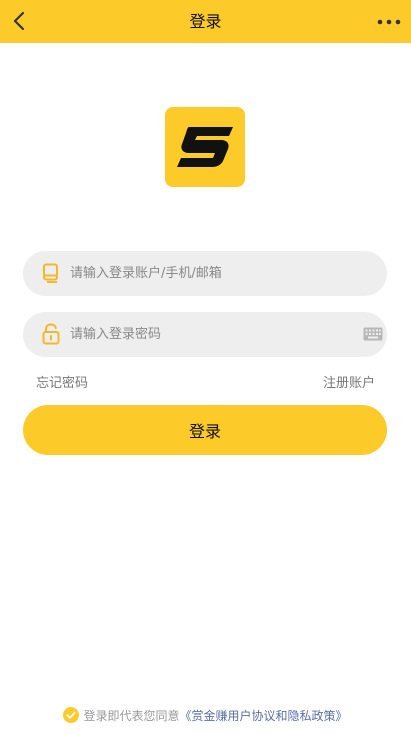  Describe the element at coordinates (264, 715) in the screenshot. I see `policy-link: 《赏金赚用户协议和隐私政策》` at that location.